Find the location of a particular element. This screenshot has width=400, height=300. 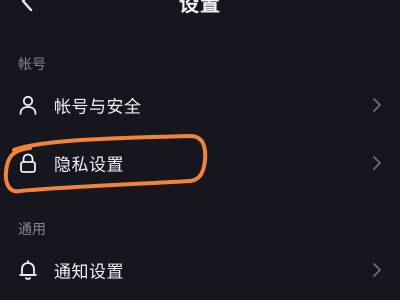

header-bar: 设置 is located at coordinates (200, 10).